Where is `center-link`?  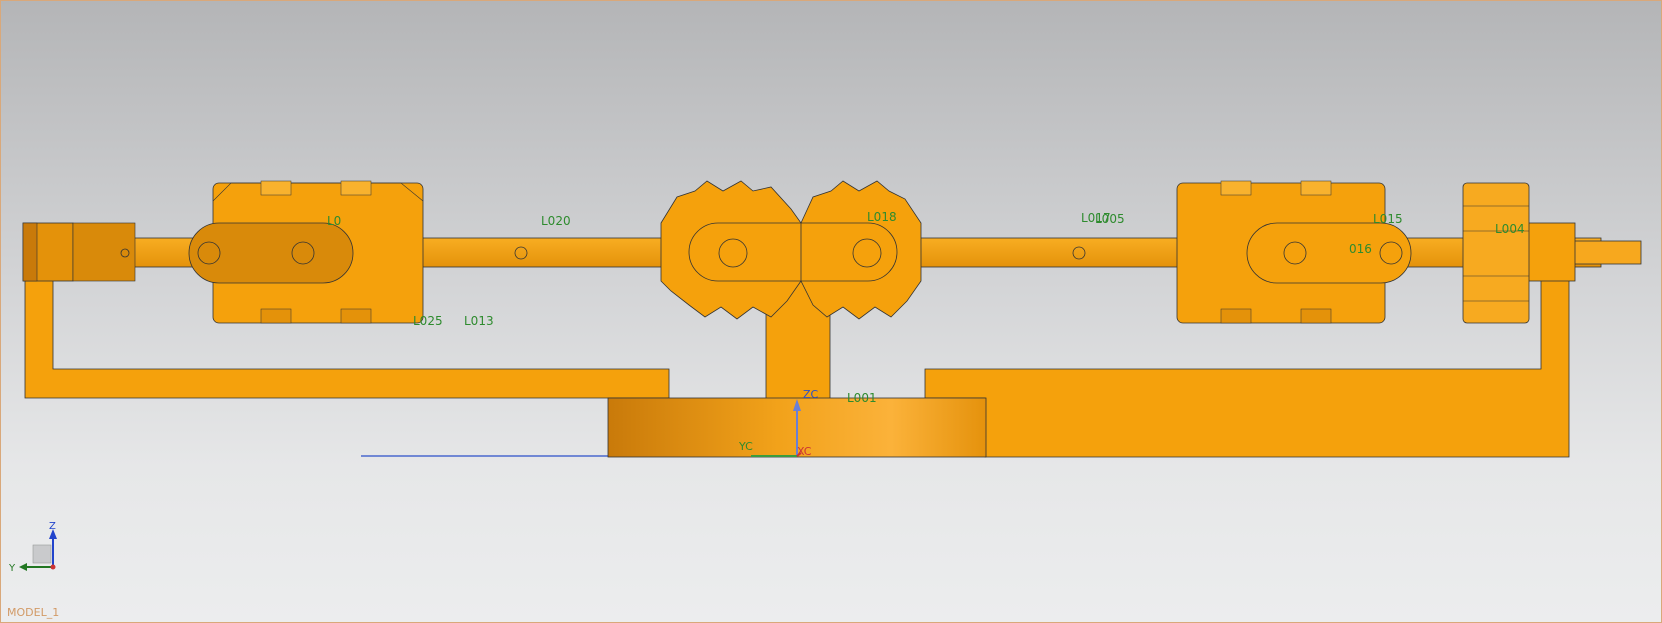 center-link is located at coordinates (793, 252).